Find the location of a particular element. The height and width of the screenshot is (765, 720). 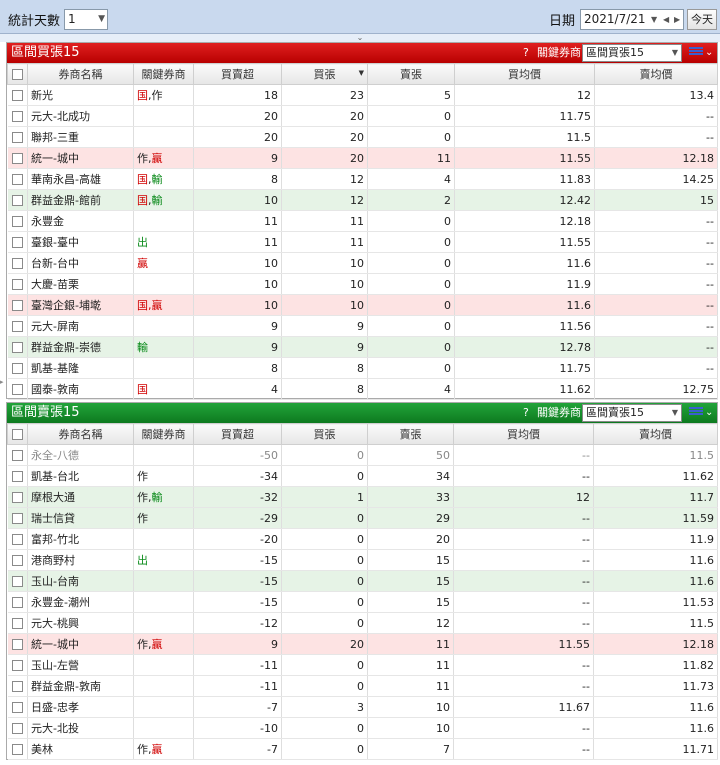

table-row: 瑞士信貸作-29029--11.590 is located at coordinates (362, 518).